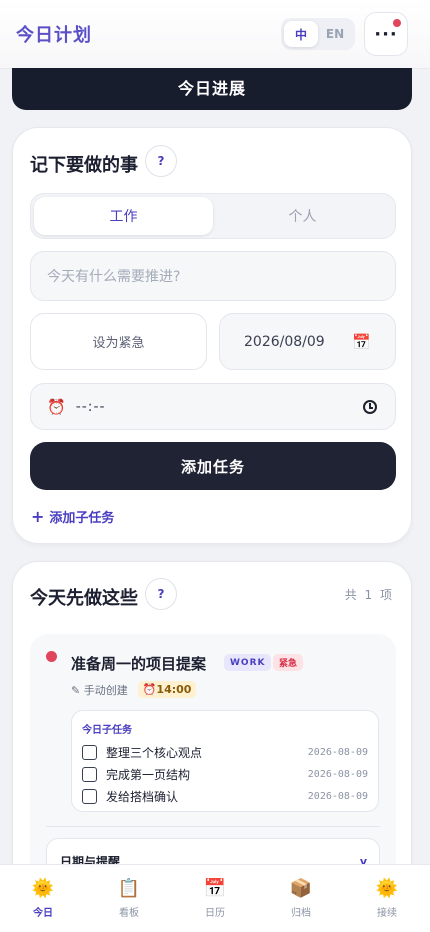 This screenshot has height=932, width=430. I want to click on bottom-nav: 🌞 今日 📋 看板 📅 日历 📦 归档 🌞 接续, so click(215, 898).